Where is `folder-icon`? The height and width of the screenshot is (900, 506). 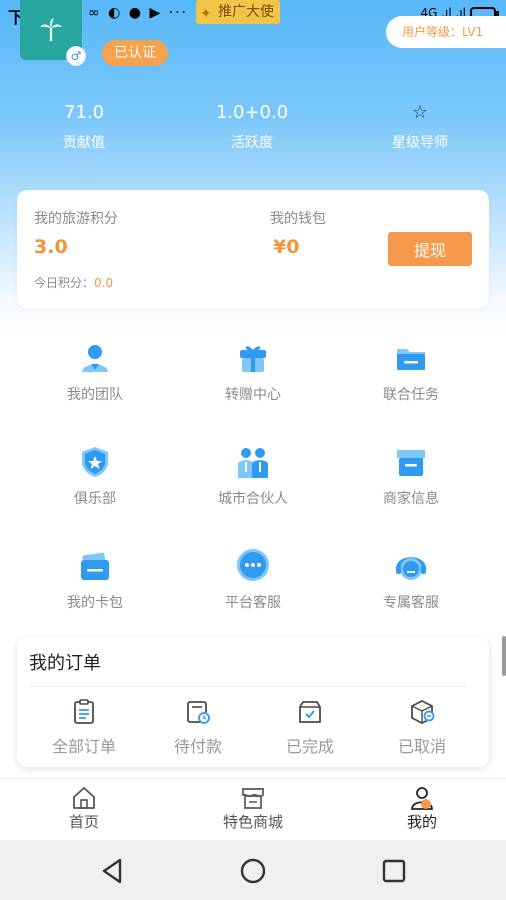 folder-icon is located at coordinates (411, 359).